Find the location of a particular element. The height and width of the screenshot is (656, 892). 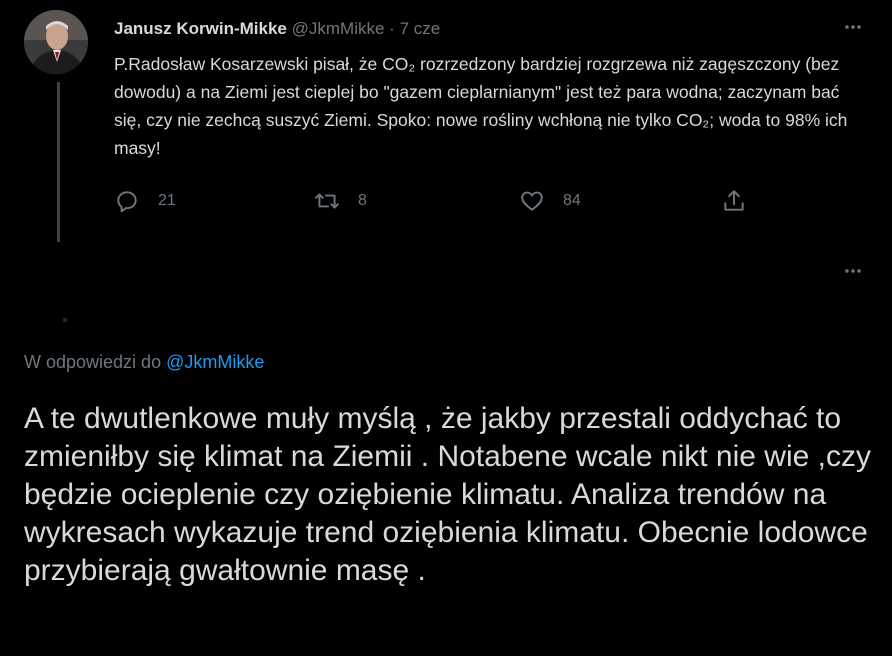

reply-icon is located at coordinates (127, 202).